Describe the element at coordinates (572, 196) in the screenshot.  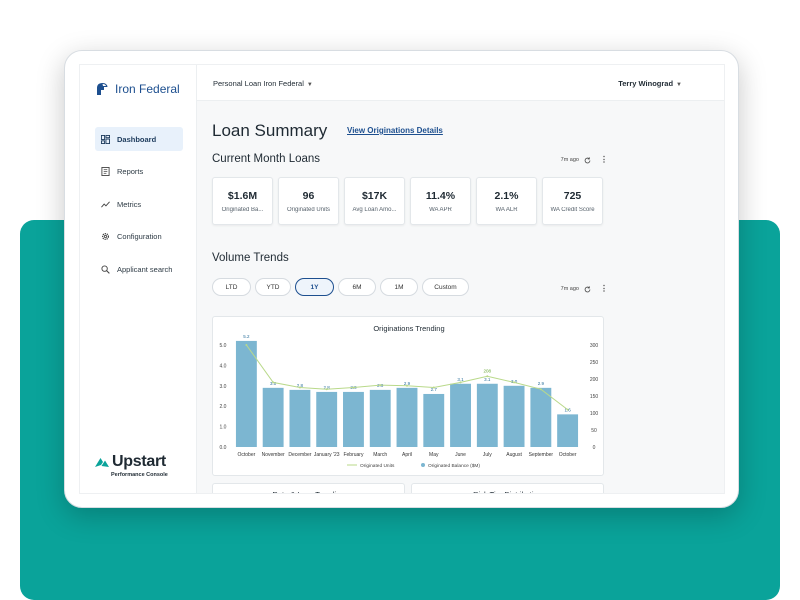
I see `kpi-value: 725` at that location.